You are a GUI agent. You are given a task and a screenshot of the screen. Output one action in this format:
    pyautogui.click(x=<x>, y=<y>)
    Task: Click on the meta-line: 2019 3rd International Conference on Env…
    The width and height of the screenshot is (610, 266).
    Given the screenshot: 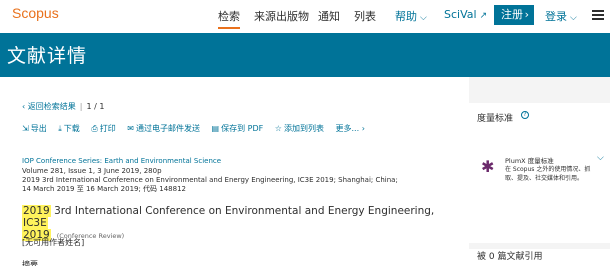 What is the action you would take?
    pyautogui.click(x=210, y=180)
    